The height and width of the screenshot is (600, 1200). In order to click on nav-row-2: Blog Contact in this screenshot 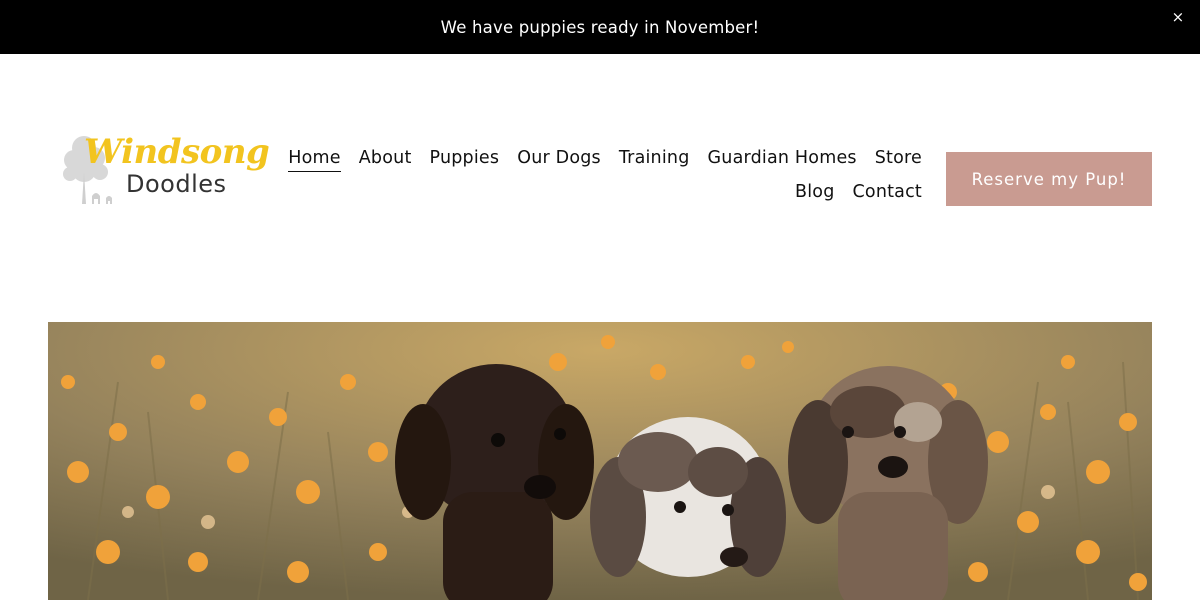, I will do `click(858, 193)`.